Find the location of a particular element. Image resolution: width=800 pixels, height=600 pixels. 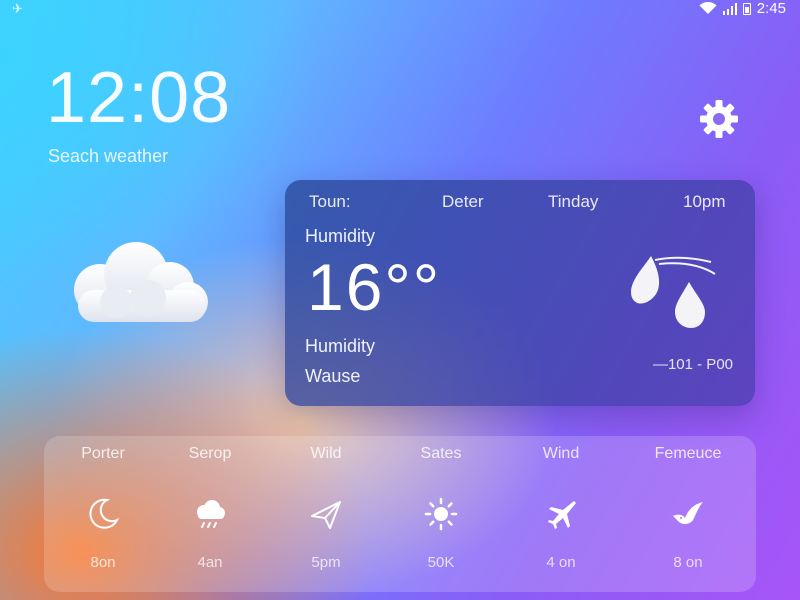

status-bar: ✈ 2:45 is located at coordinates (400, 10).